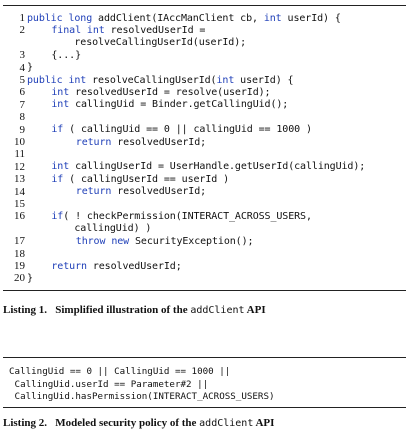 The height and width of the screenshot is (436, 415). What do you see at coordinates (204, 266) in the screenshot?
I see `code-line: 19 return resolvedUserId;` at bounding box center [204, 266].